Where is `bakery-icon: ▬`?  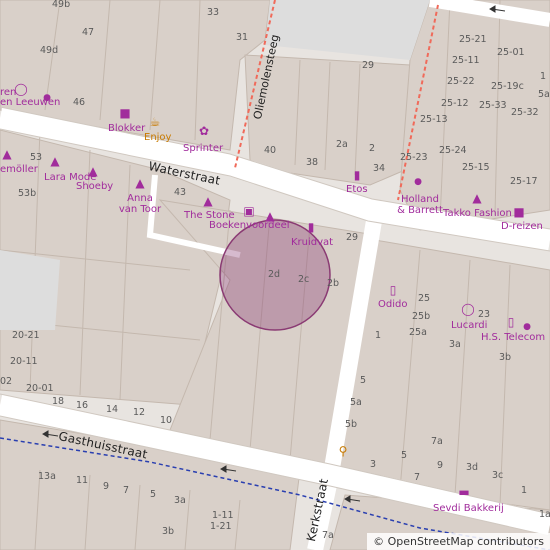
bakery-icon: ▬ is located at coordinates (464, 492).